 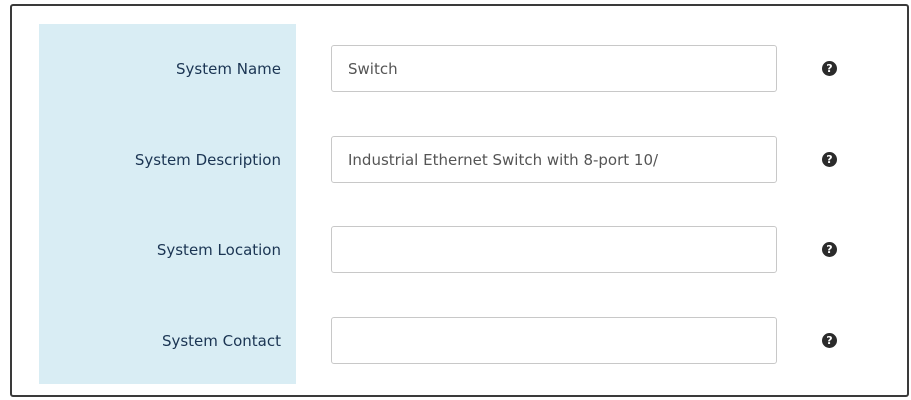 I want to click on system-description-label: System Description, so click(x=207, y=160).